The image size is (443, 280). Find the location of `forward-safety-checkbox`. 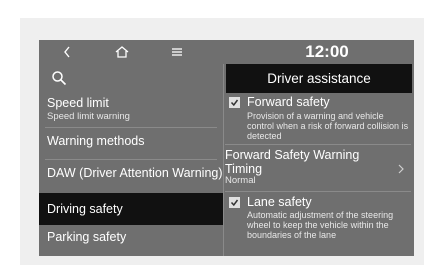

forward-safety-checkbox is located at coordinates (234, 102).